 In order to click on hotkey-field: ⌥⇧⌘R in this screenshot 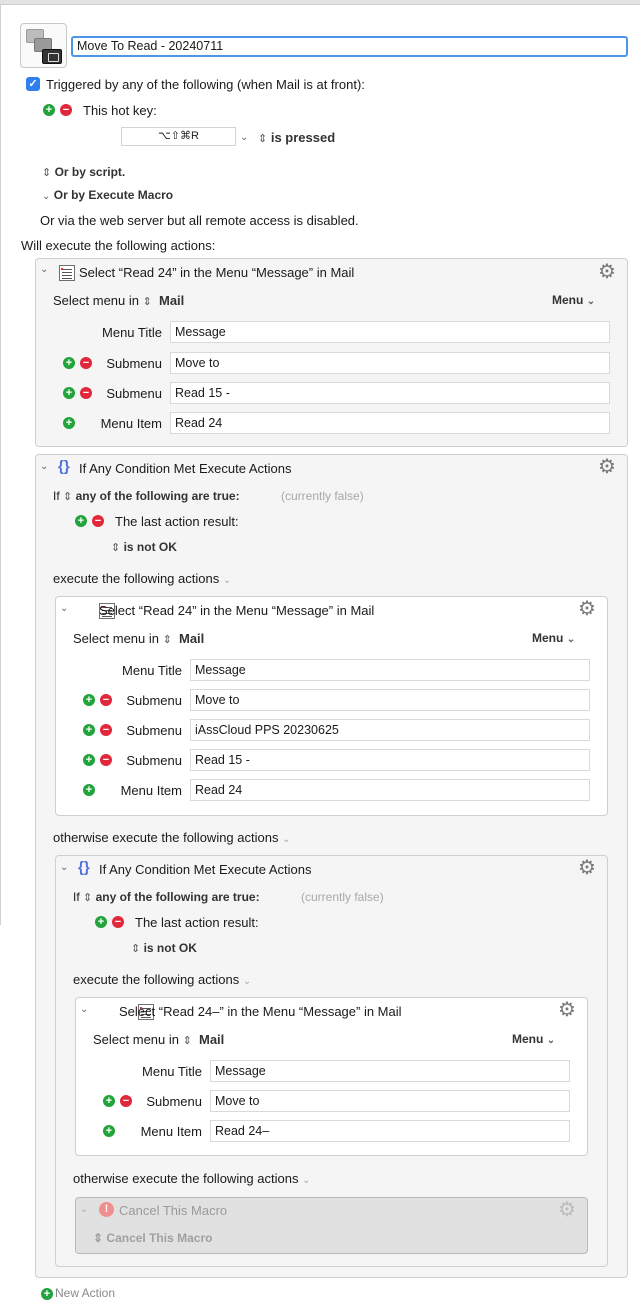, I will do `click(178, 136)`.